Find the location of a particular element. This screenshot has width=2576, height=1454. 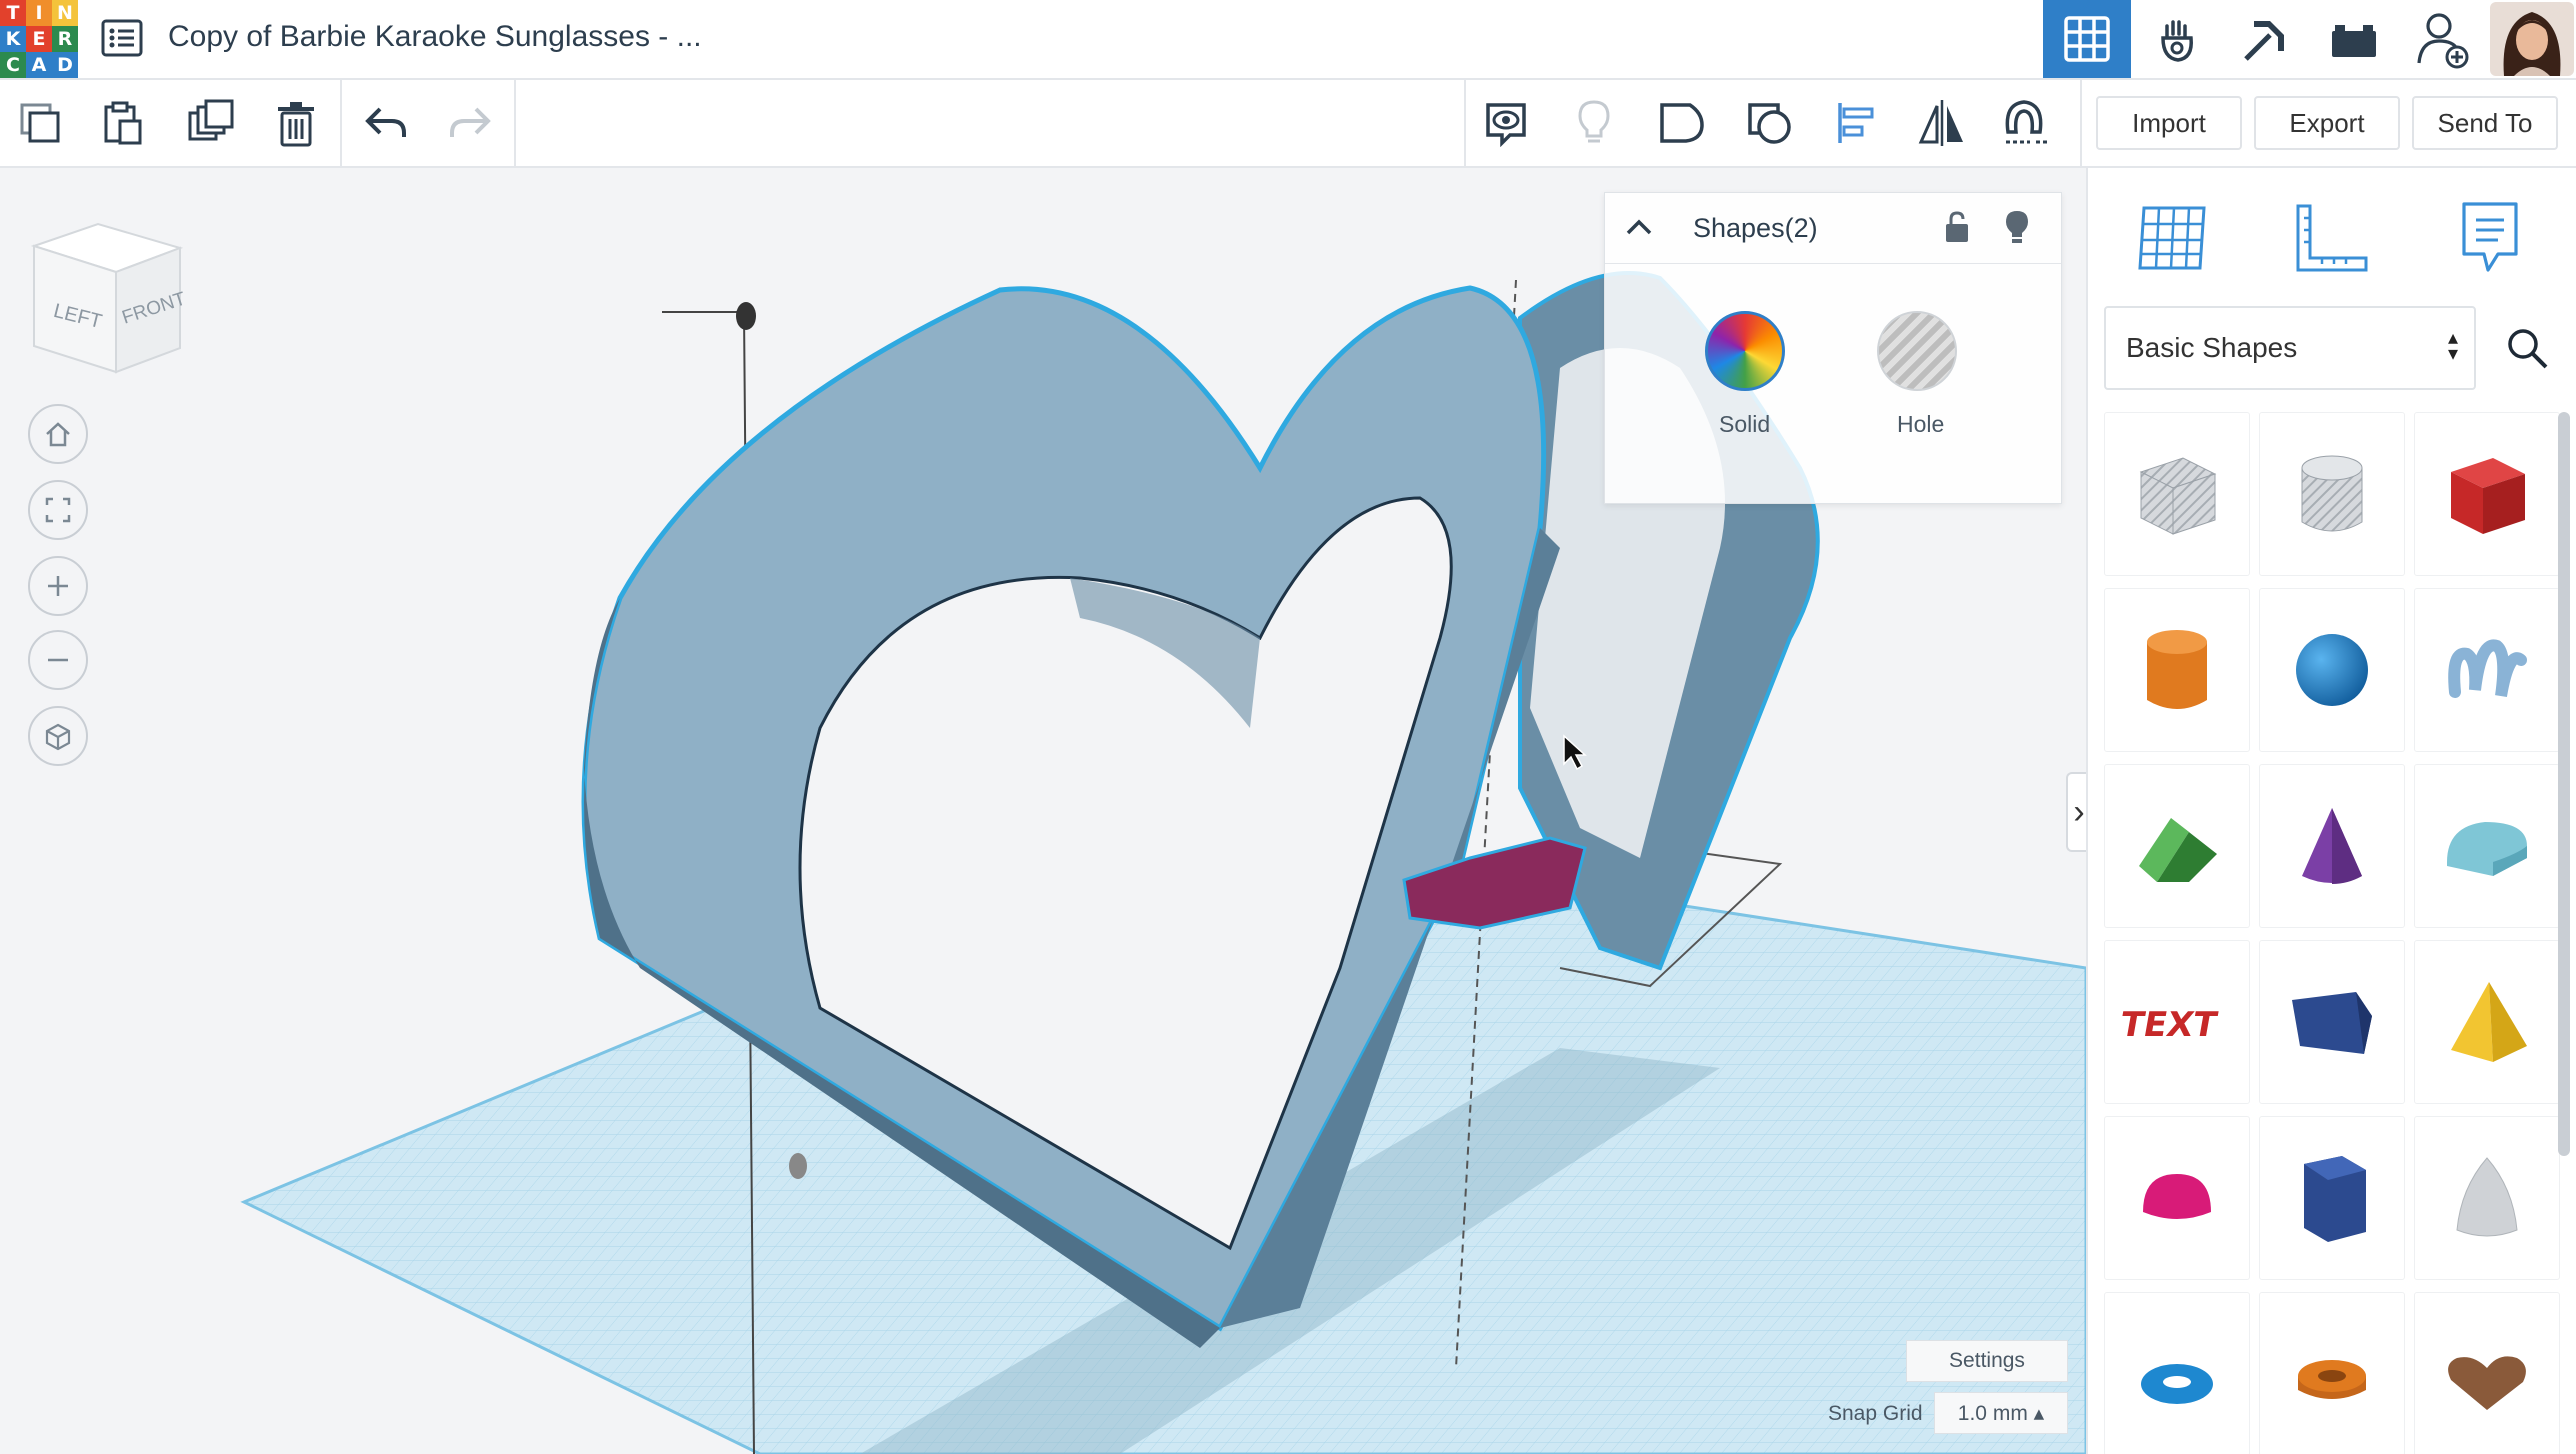

avatar-image is located at coordinates (2532, 39).